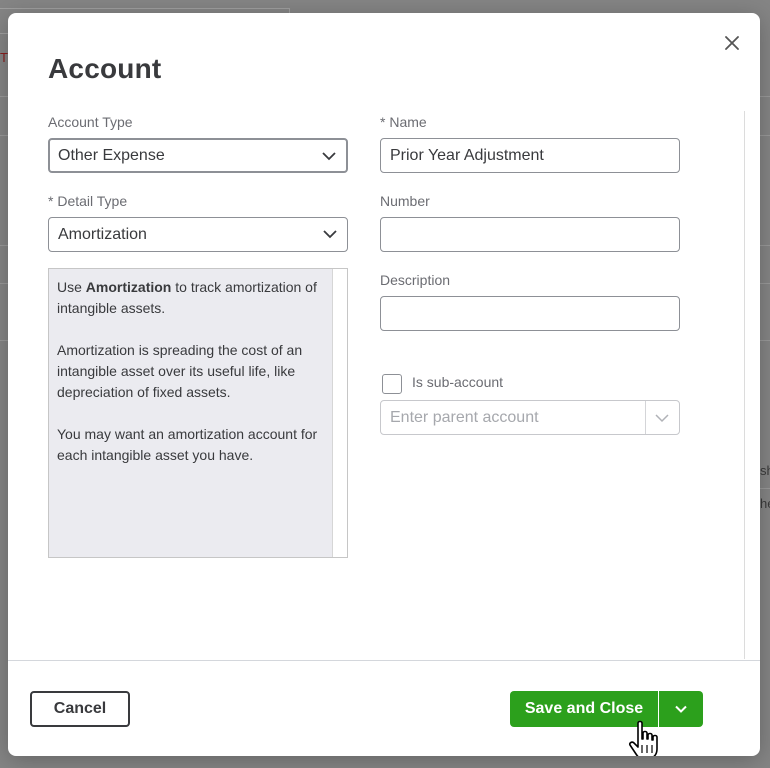 Image resolution: width=770 pixels, height=768 pixels. Describe the element at coordinates (732, 43) in the screenshot. I see `close-icon` at that location.